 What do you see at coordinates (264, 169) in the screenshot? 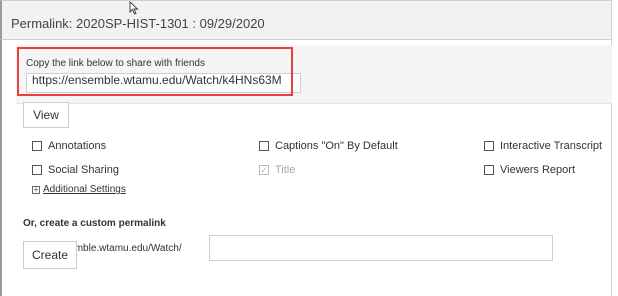
I see `checkmark-icon: ✓` at bounding box center [264, 169].